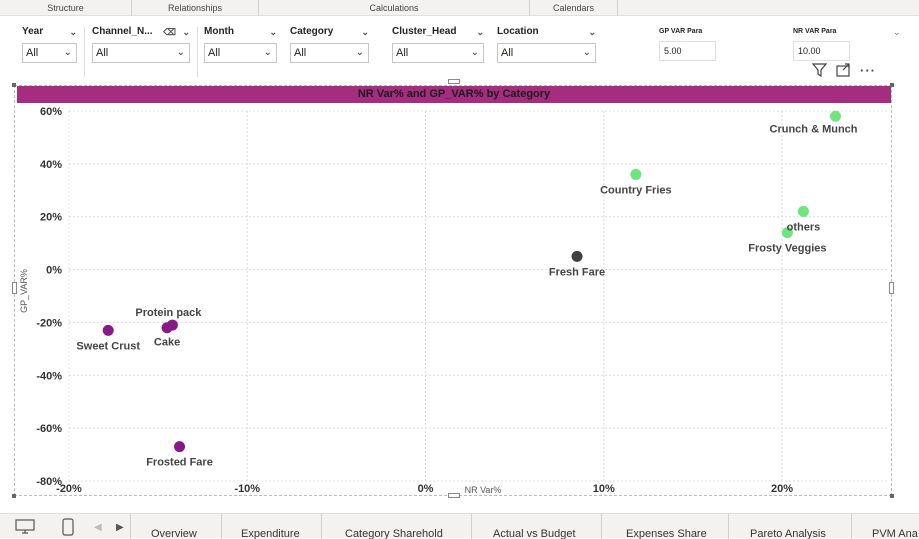 This screenshot has width=919, height=539. I want to click on slicer-location: Location ⌄ All ⌄, so click(546, 44).